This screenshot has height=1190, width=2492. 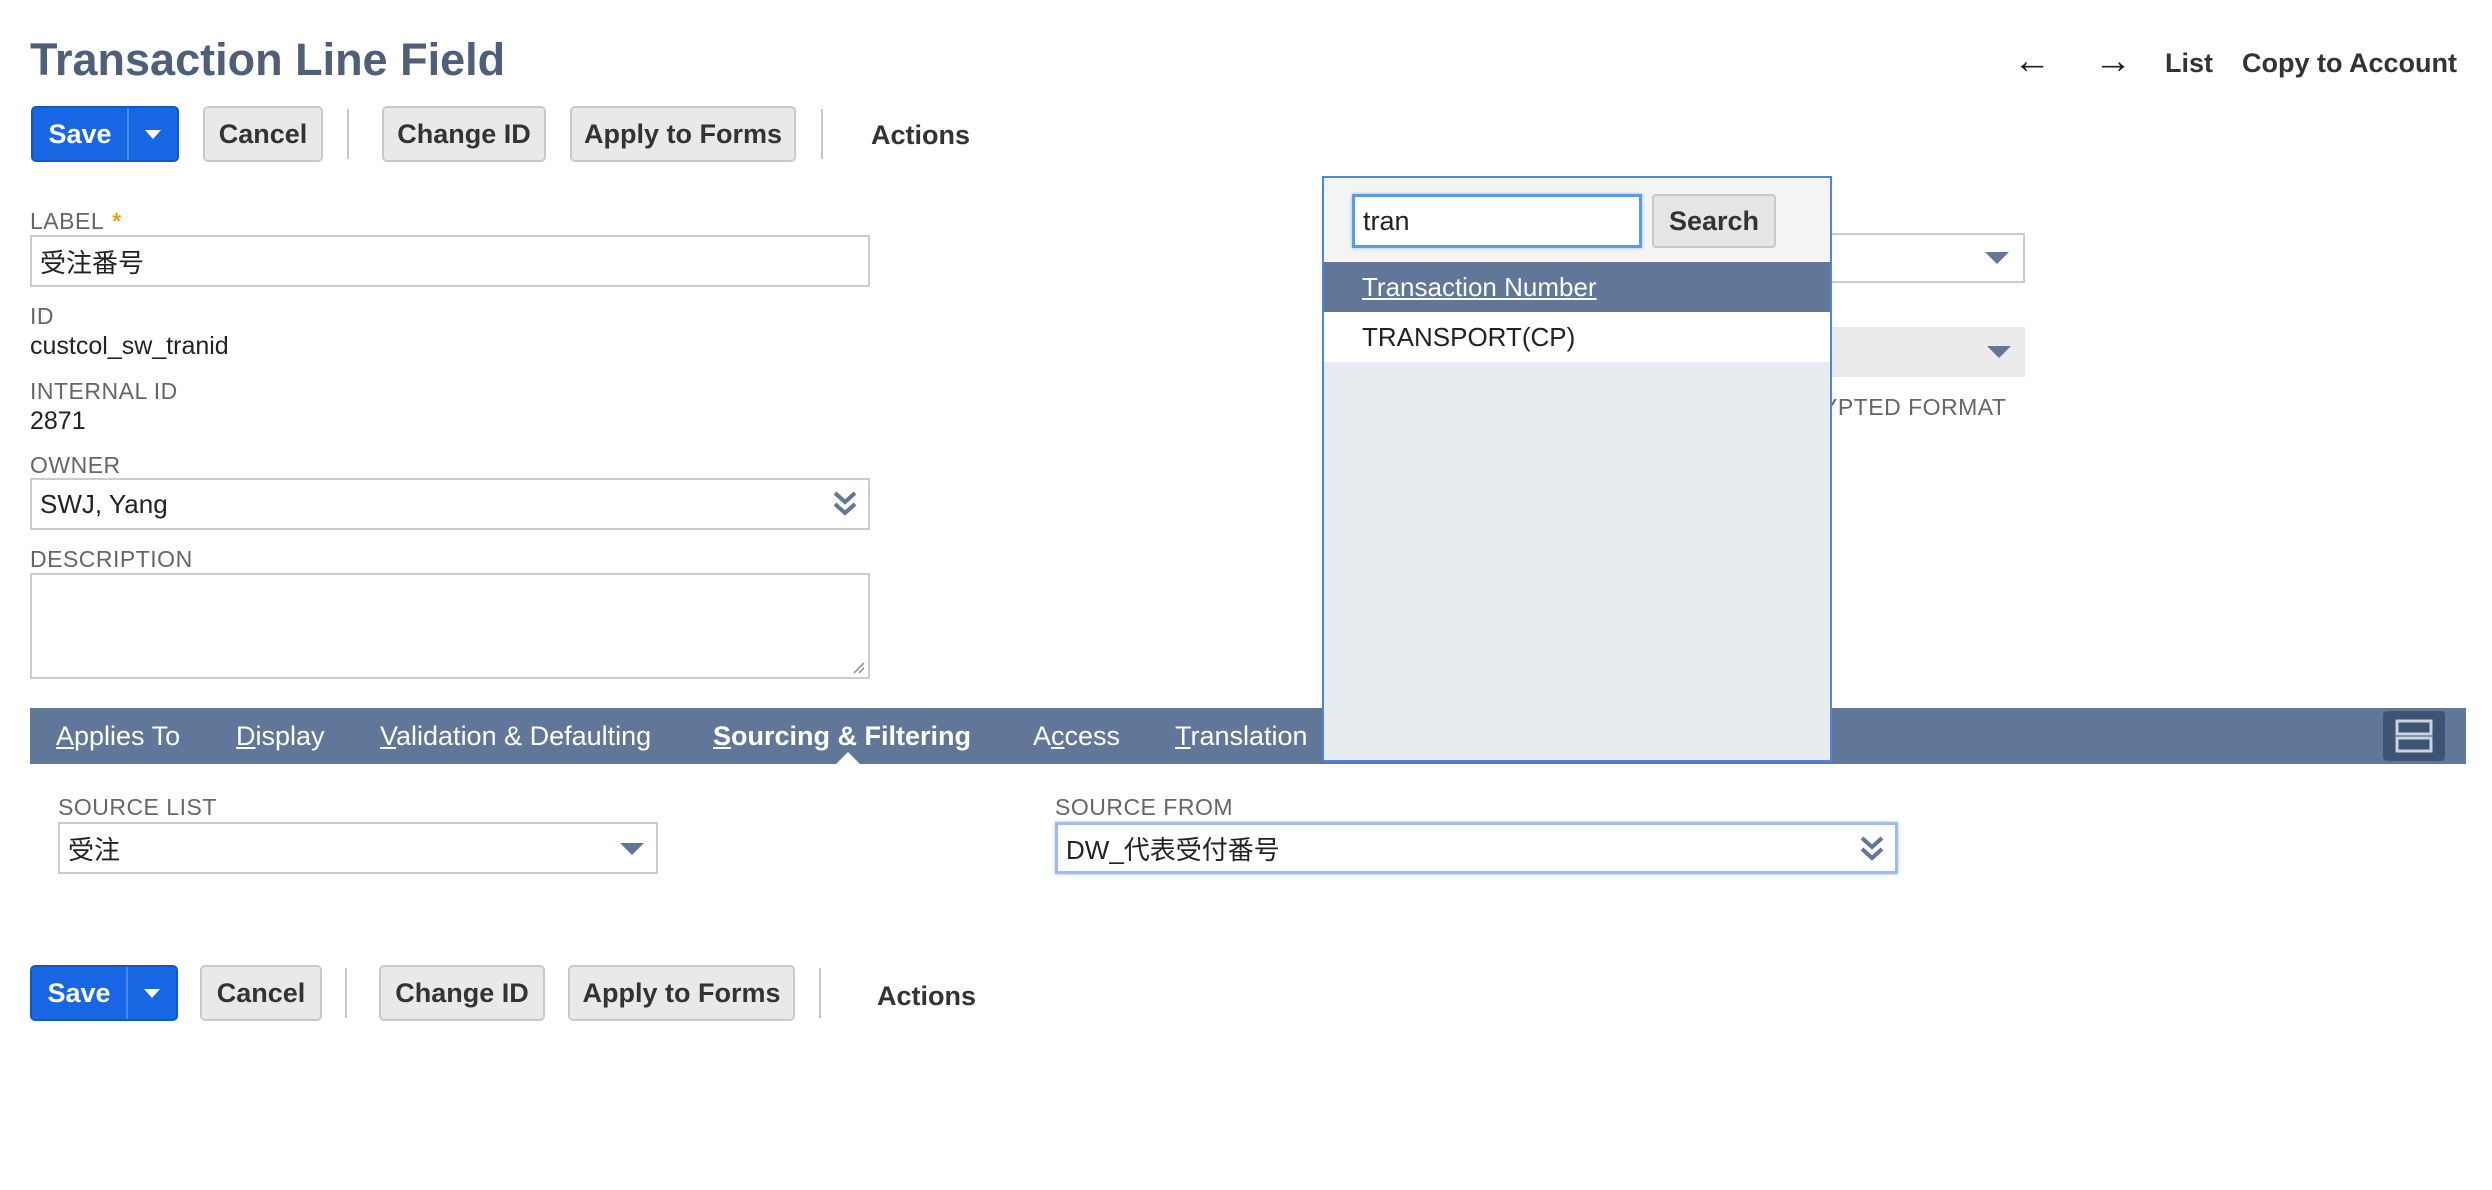 I want to click on active-tab-pointer, so click(x=848, y=758).